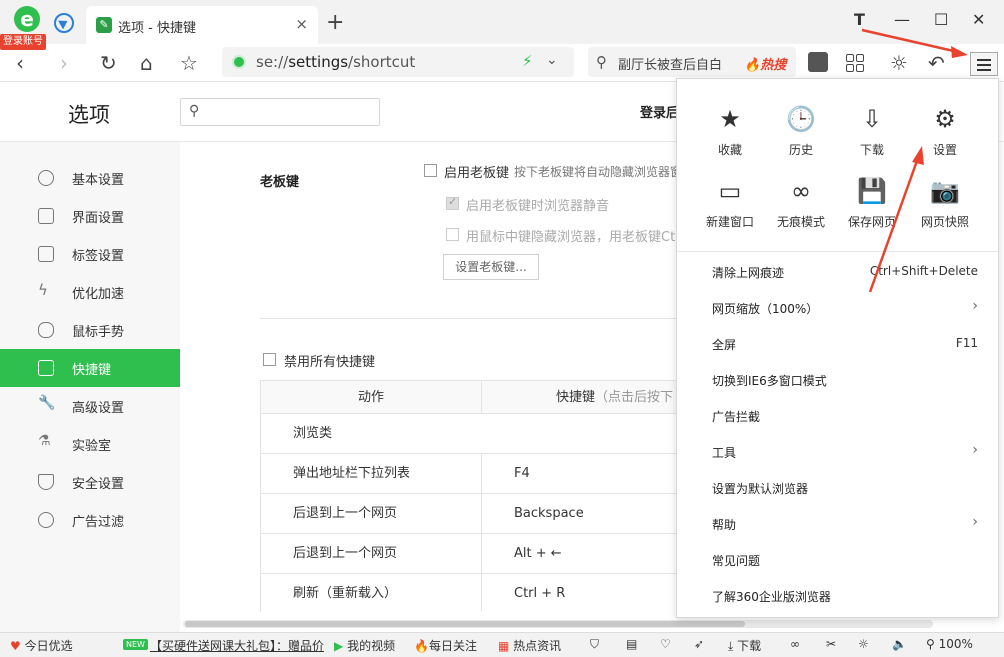  Describe the element at coordinates (837, 273) in the screenshot. I see `menu-item-clear-history: 清除上网痕迹 Ctrl+Shift+Delete` at that location.